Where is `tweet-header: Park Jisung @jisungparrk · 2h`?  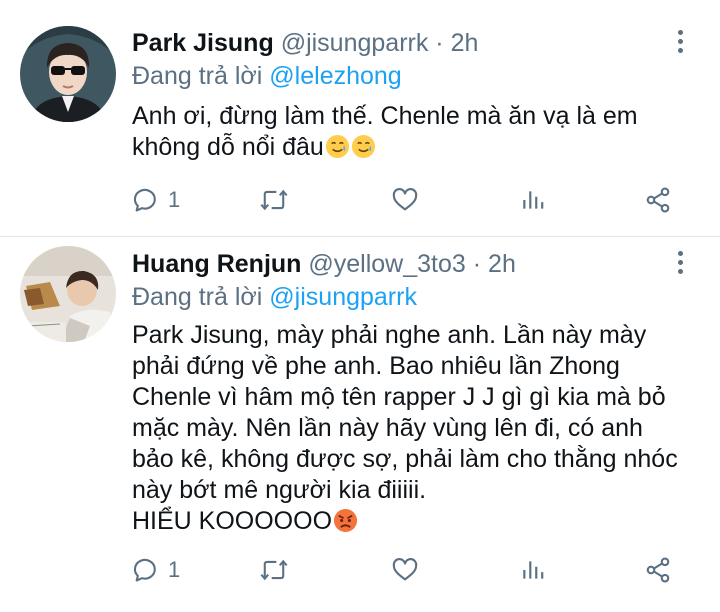 tweet-header: Park Jisung @jisungparrk · 2h is located at coordinates (305, 43).